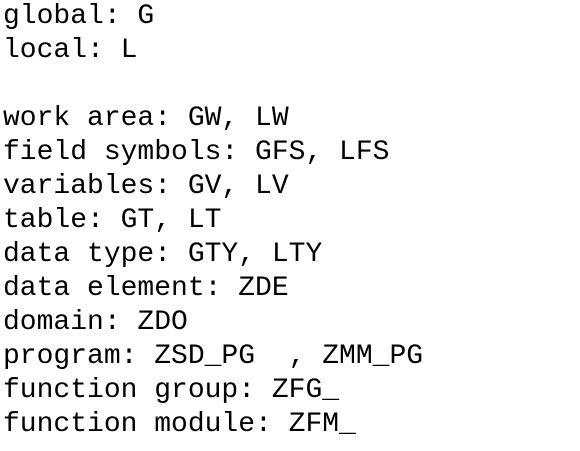 Image resolution: width=580 pixels, height=451 pixels. What do you see at coordinates (163, 254) in the screenshot?
I see `line-data-type: data type: GTY, LTY` at bounding box center [163, 254].